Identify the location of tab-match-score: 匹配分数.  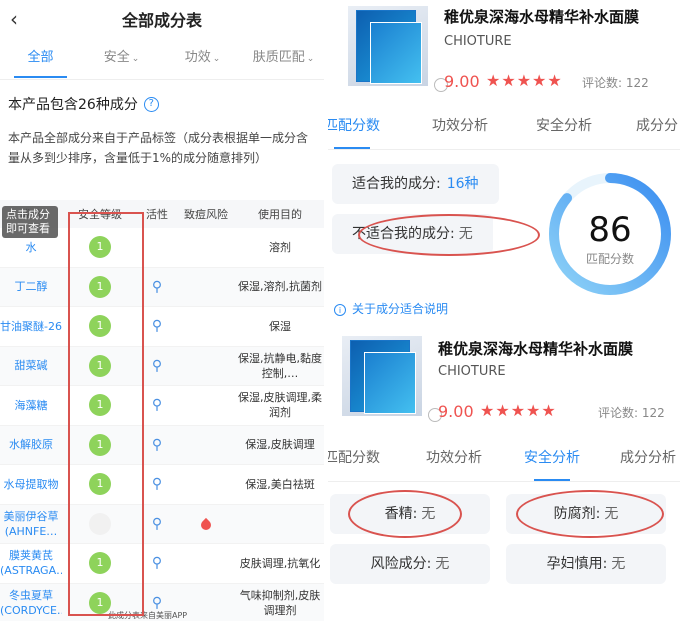
(354, 132).